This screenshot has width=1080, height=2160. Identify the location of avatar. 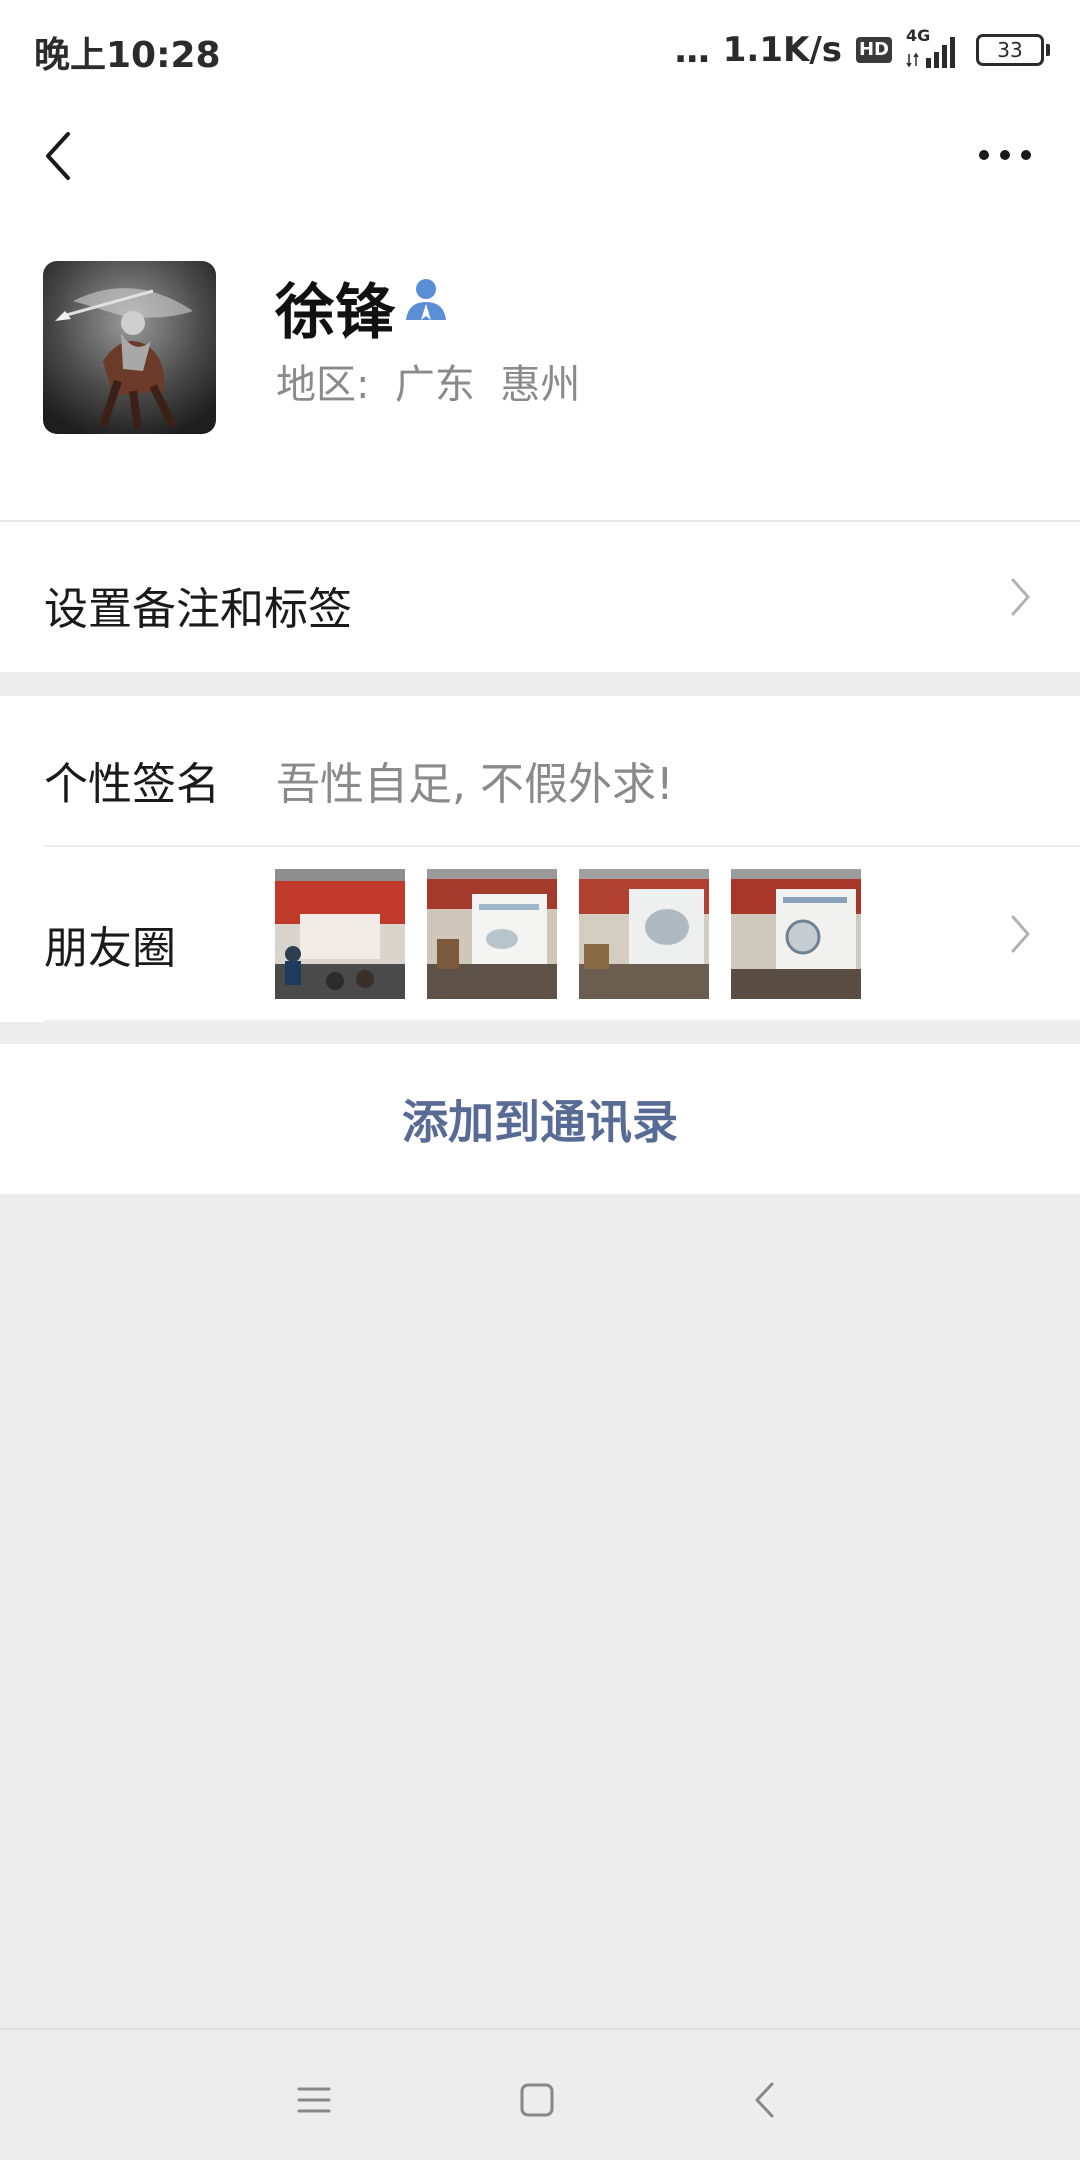
(129, 347).